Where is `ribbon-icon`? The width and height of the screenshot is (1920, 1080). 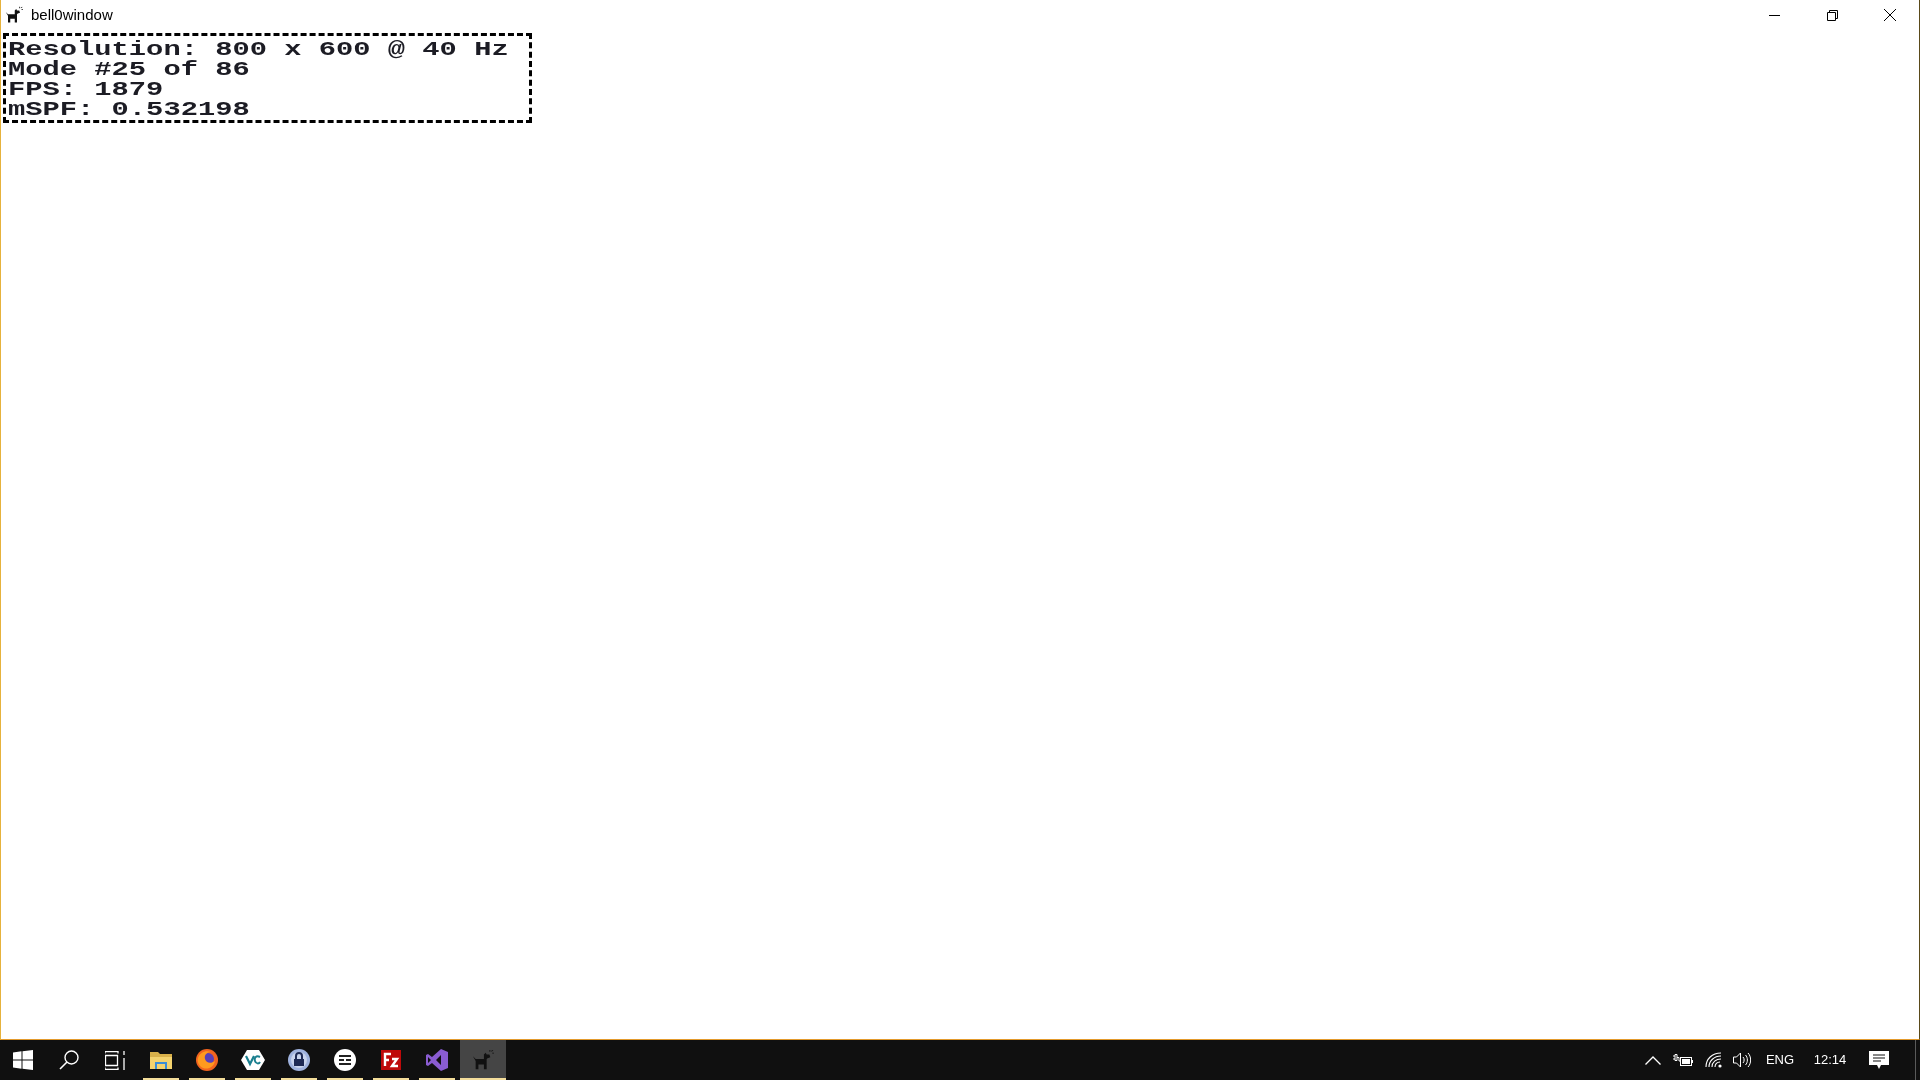
ribbon-icon is located at coordinates (437, 1060).